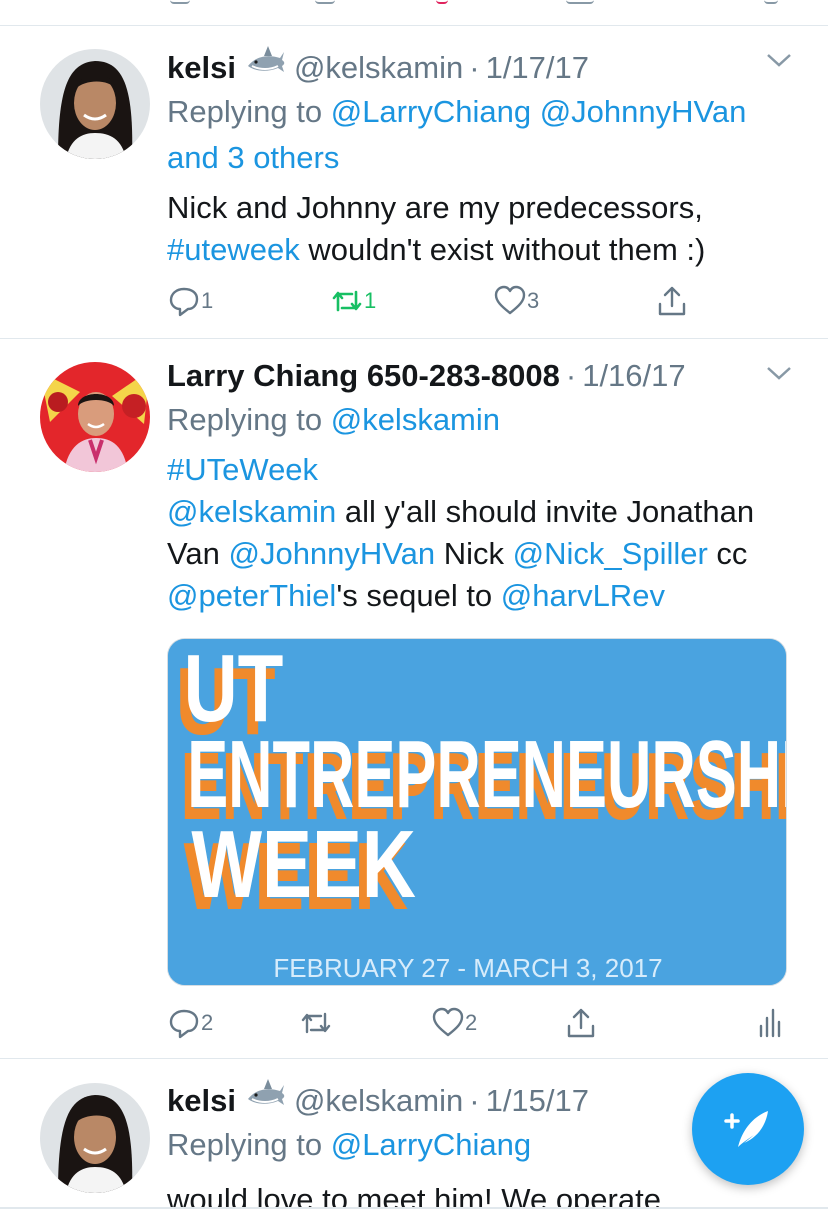  Describe the element at coordinates (363, 376) in the screenshot. I see `display-name: Larry Chiang 650-283-8008` at that location.